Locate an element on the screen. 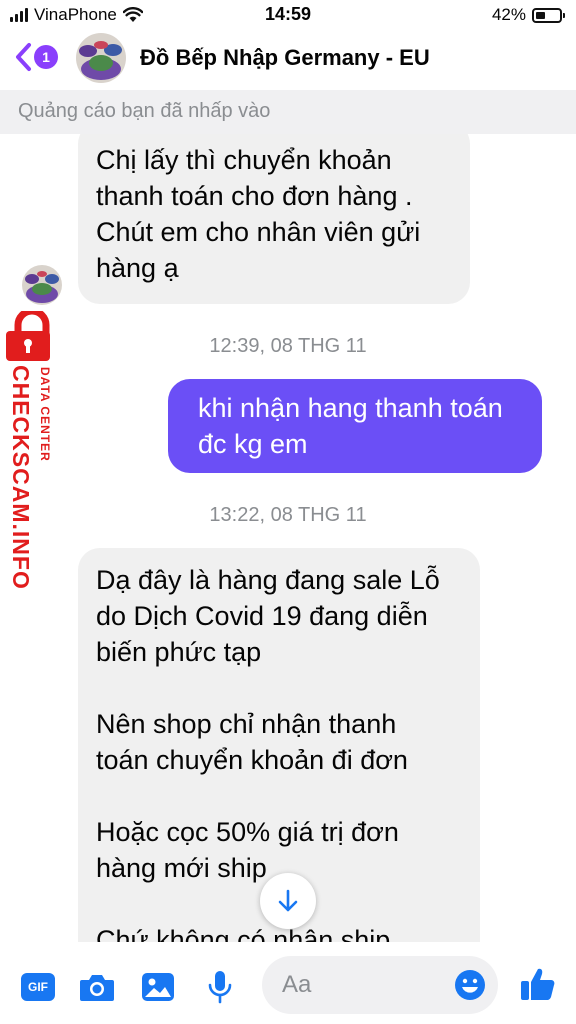  battery-icon is located at coordinates (548, 15).